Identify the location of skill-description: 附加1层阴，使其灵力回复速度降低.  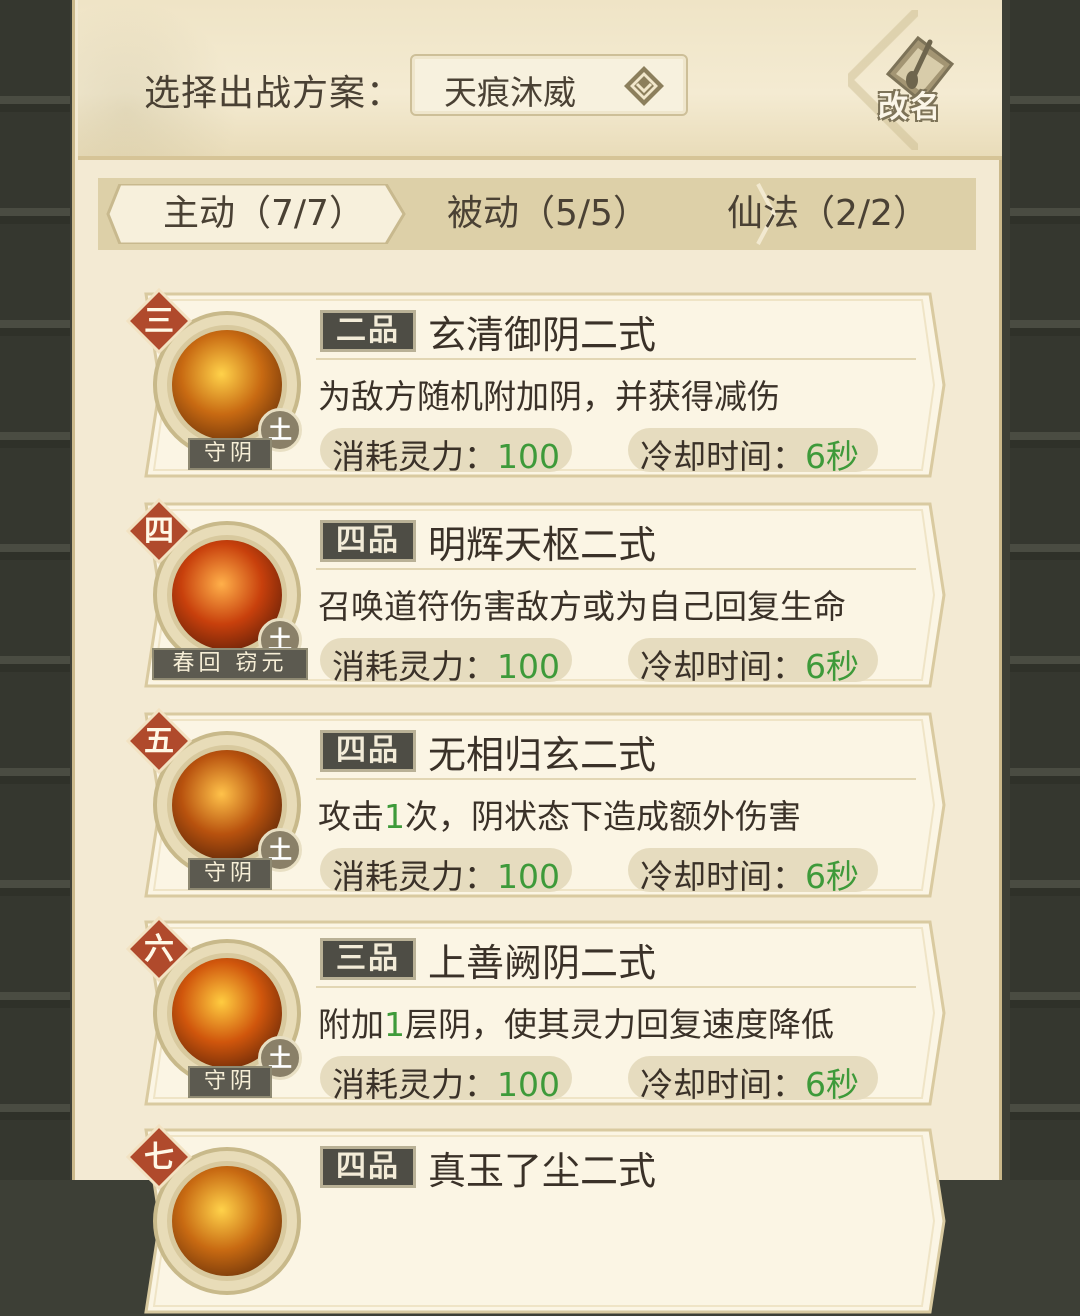
(576, 1022).